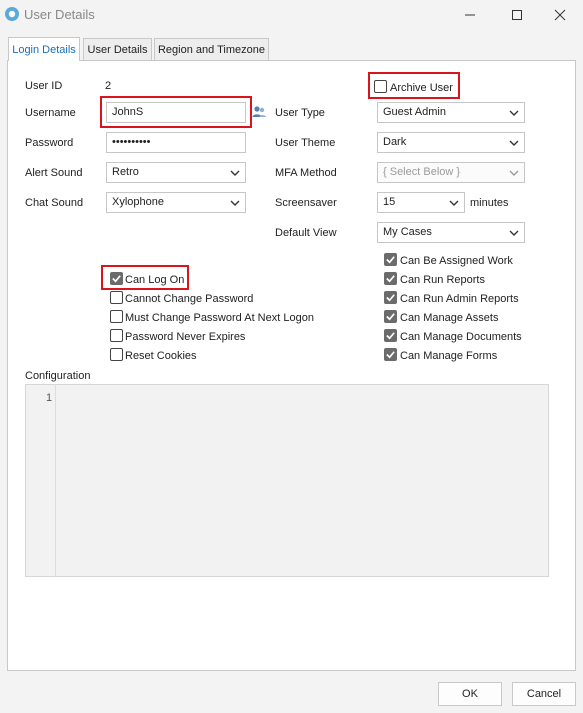 The height and width of the screenshot is (713, 583). What do you see at coordinates (380, 86) in the screenshot?
I see `archive-user-checkbox` at bounding box center [380, 86].